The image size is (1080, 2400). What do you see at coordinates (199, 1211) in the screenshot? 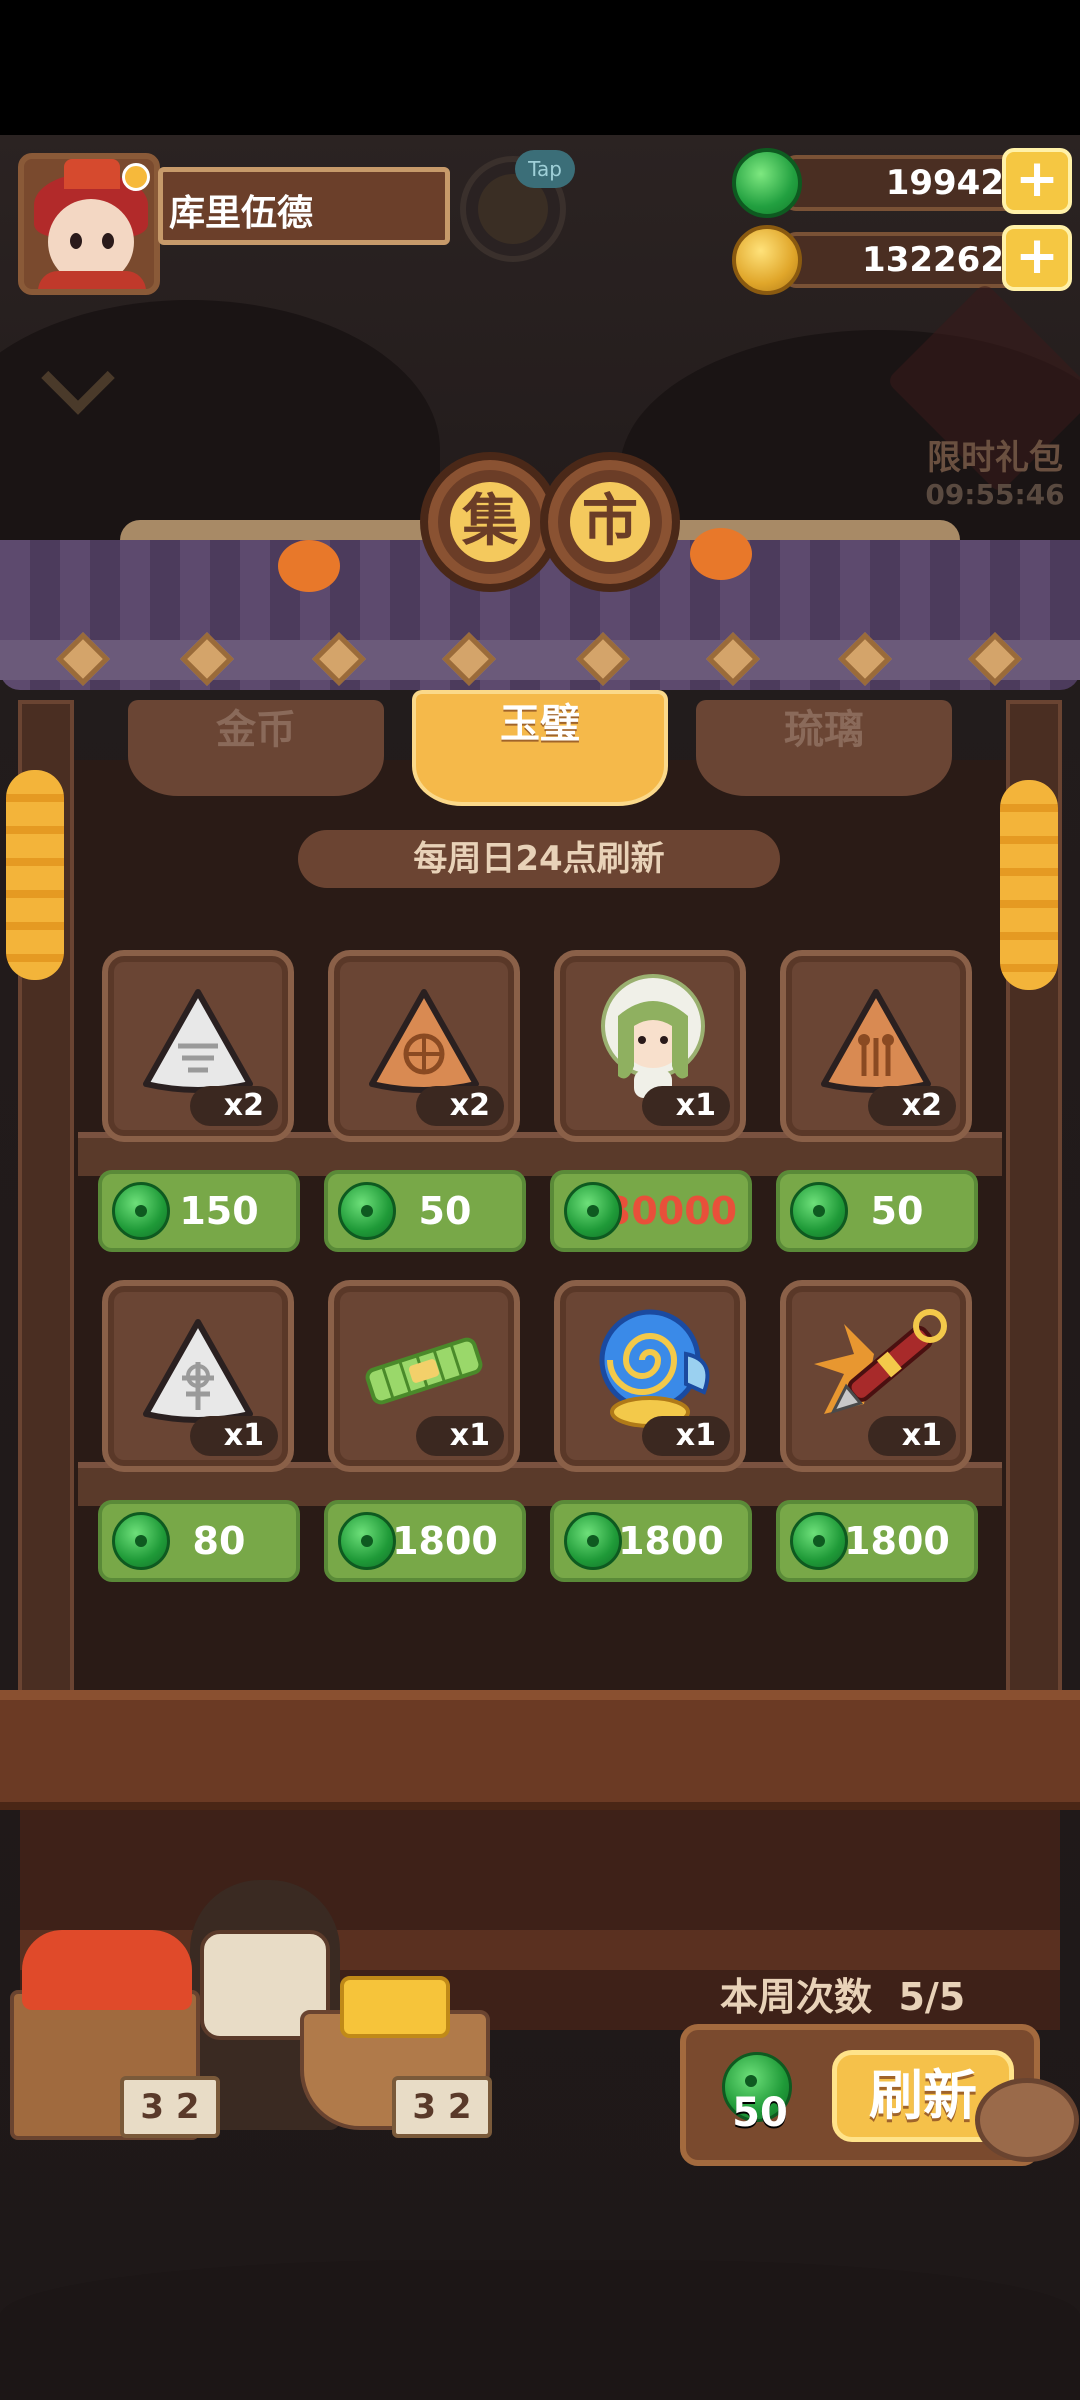
I see `buy-button: 150` at bounding box center [199, 1211].